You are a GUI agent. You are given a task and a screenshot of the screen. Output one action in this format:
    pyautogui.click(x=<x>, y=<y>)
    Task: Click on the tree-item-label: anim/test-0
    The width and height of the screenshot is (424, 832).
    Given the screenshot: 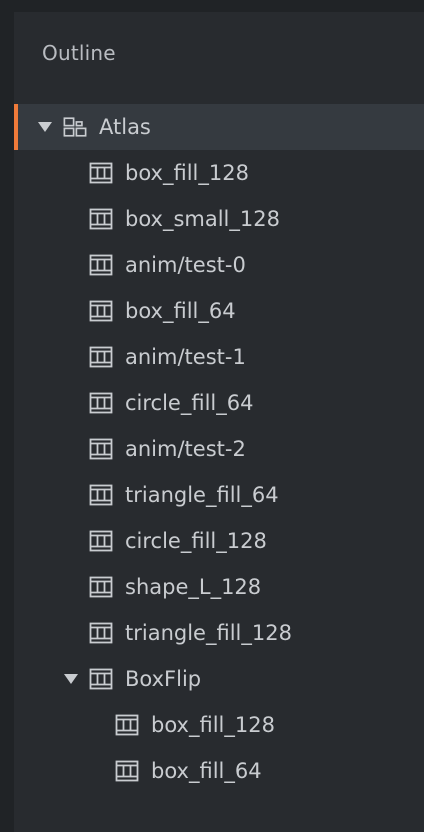 What is the action you would take?
    pyautogui.click(x=185, y=265)
    